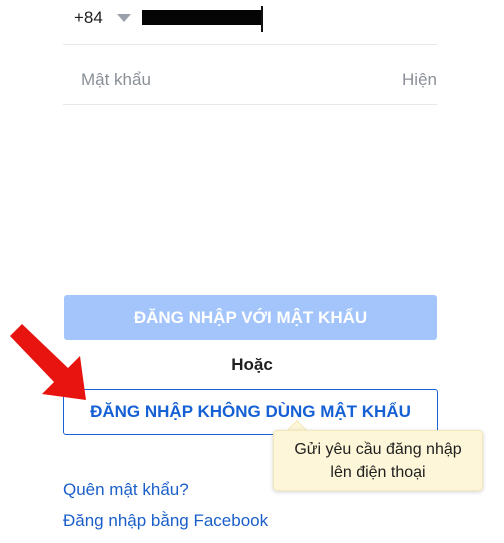 The height and width of the screenshot is (543, 504). I want to click on tooltip-text: Gửi yêu cầu đăng nhập lên điện thoại, so click(377, 461).